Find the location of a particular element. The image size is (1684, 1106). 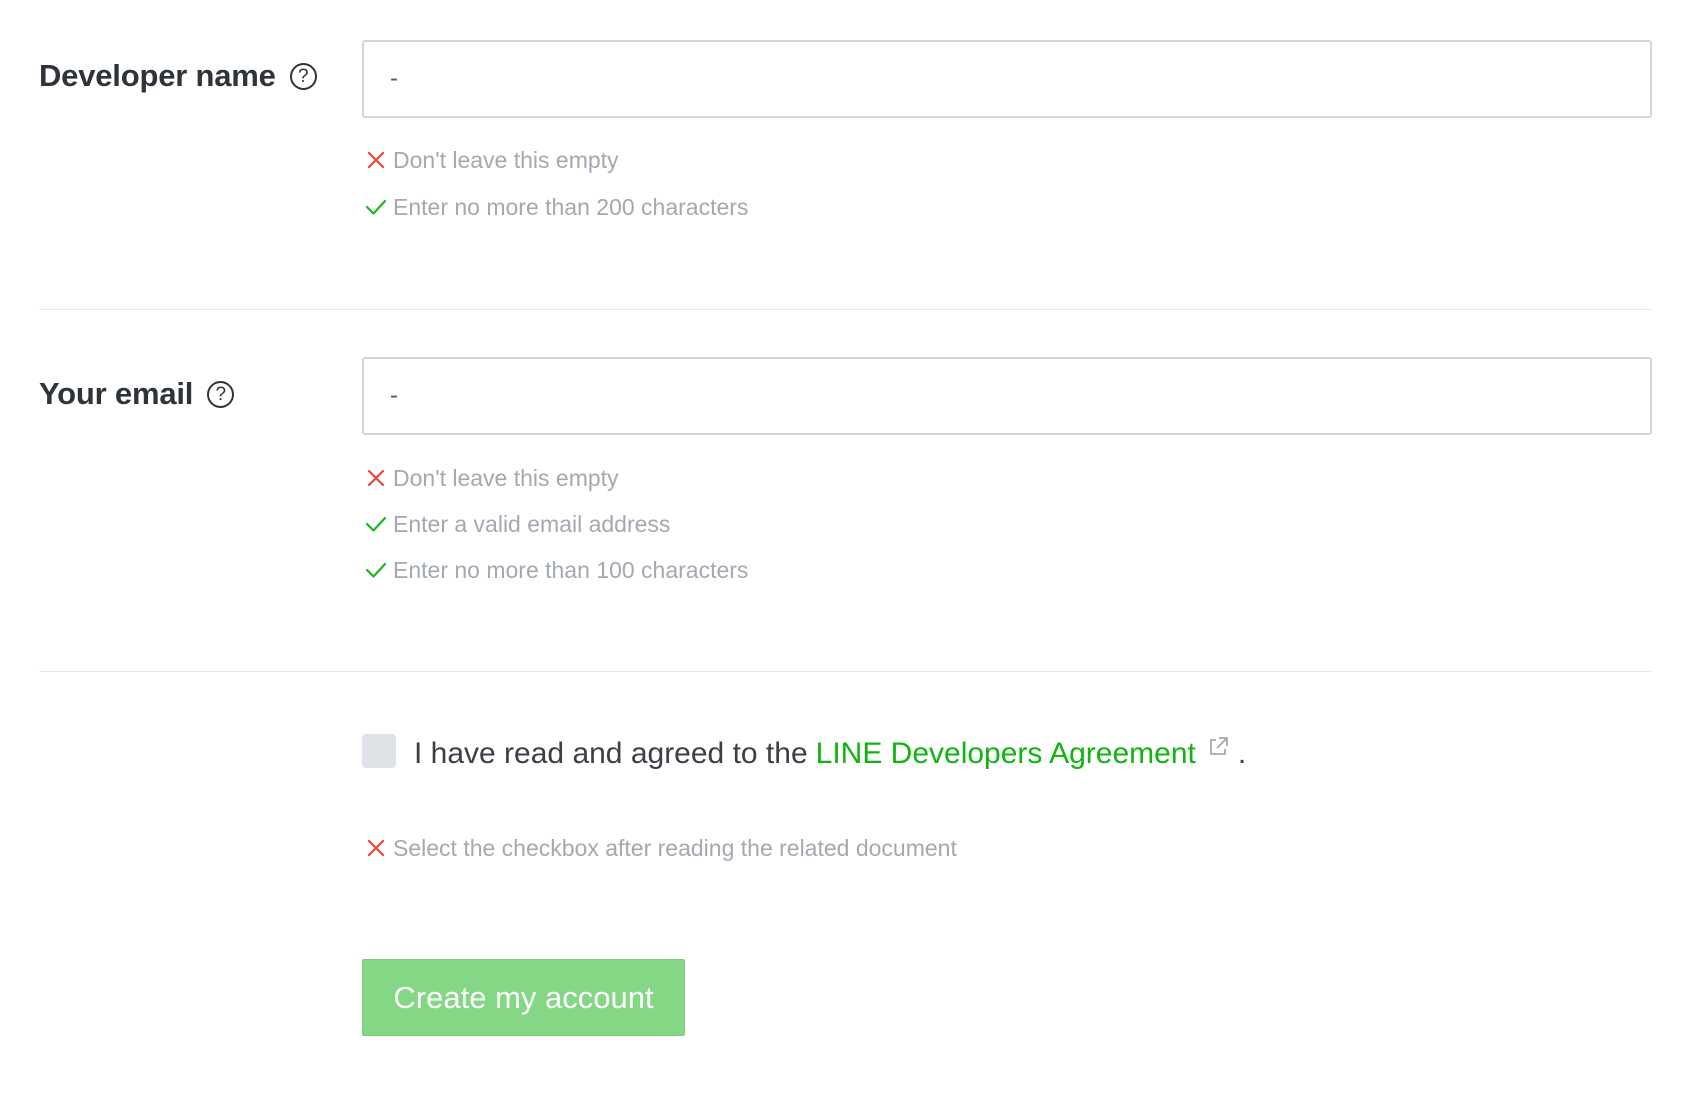

validation-rule: Enter no more than 200 characters is located at coordinates (556, 207).